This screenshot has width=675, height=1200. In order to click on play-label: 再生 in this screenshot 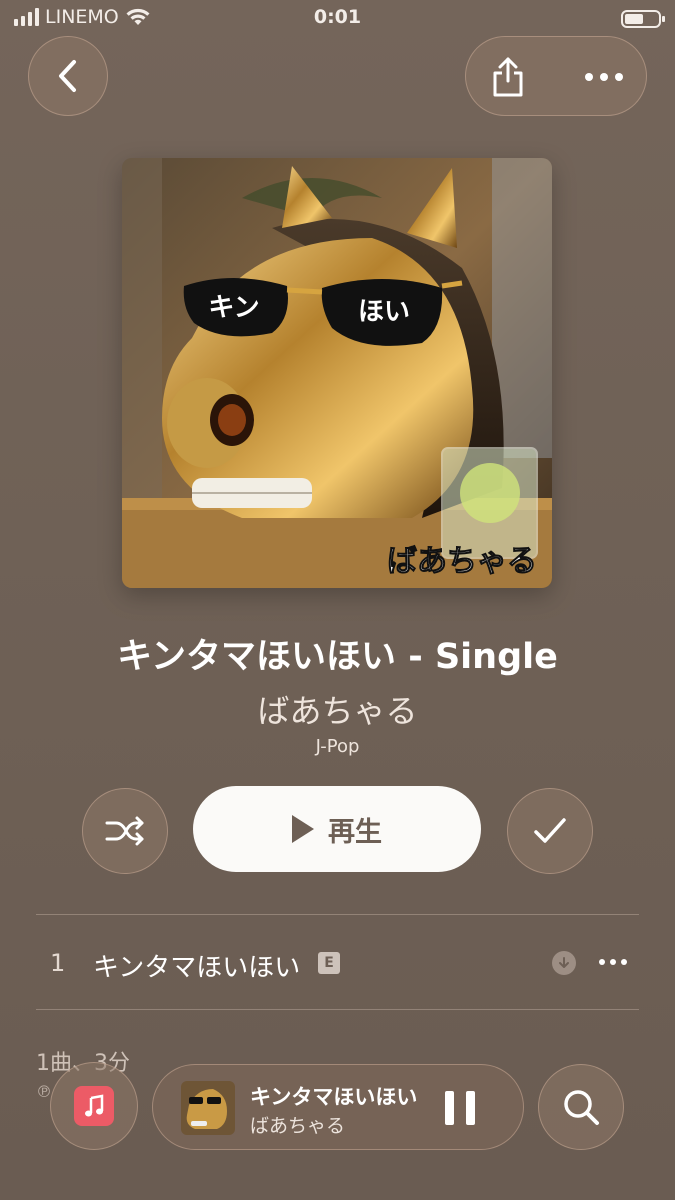, I will do `click(355, 832)`.